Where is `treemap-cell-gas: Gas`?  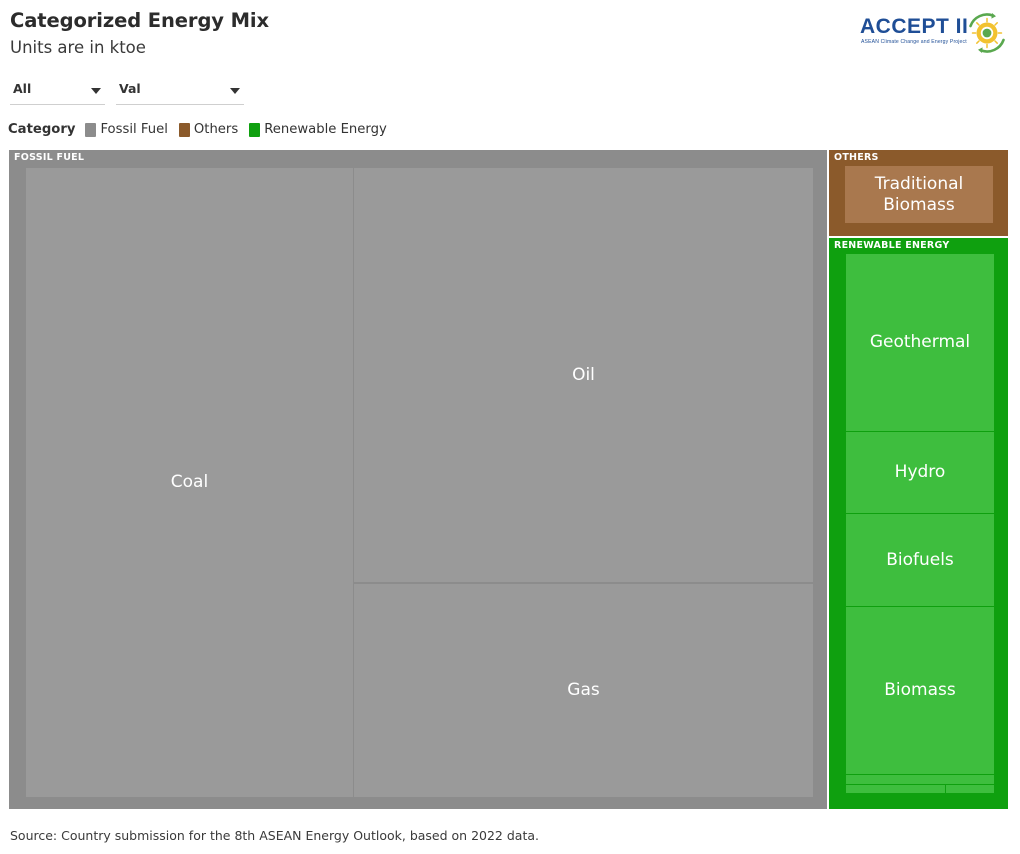
treemap-cell-gas: Gas is located at coordinates (583, 690).